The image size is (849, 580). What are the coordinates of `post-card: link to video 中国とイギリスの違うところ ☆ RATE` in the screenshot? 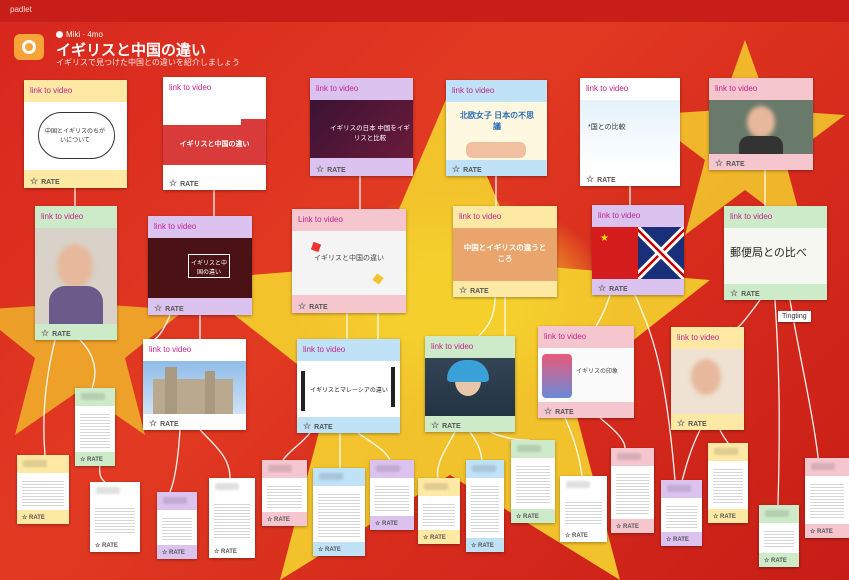 It's located at (505, 251).